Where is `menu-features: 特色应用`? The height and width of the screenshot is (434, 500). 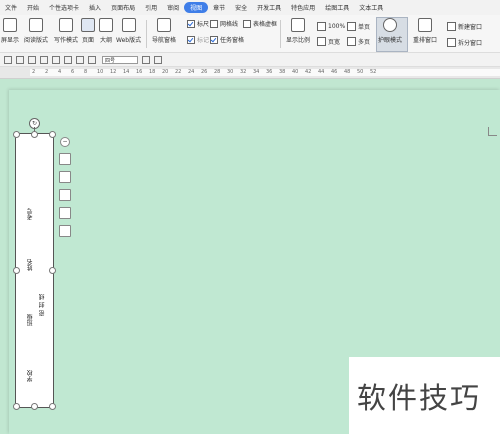
menu-features: 特色应用 is located at coordinates (303, 7).